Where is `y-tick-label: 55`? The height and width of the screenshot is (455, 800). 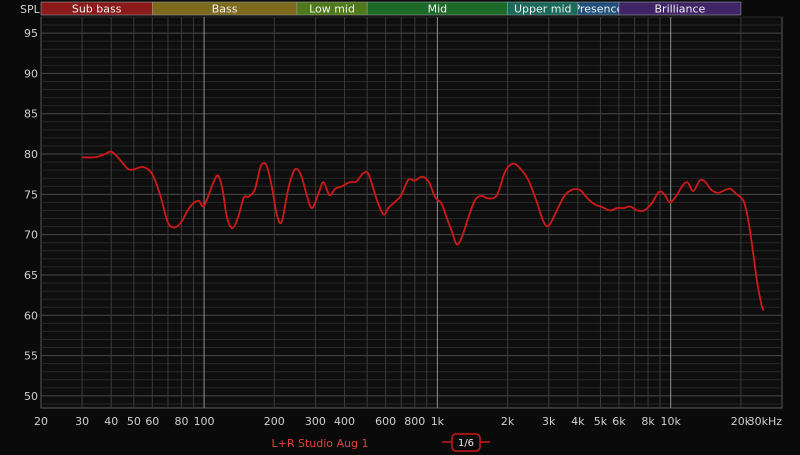
y-tick-label: 55 is located at coordinates (31, 356).